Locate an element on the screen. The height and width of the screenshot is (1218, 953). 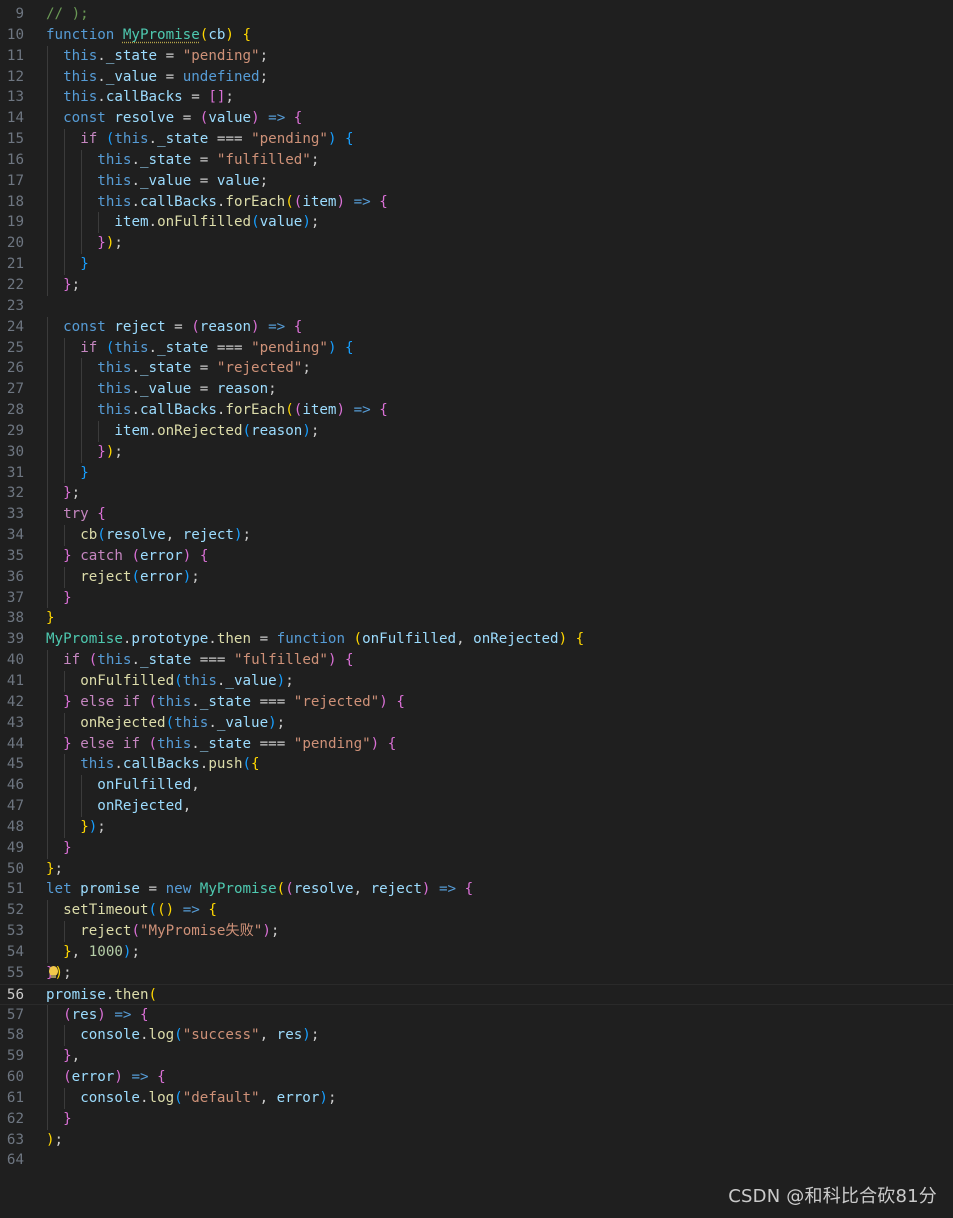
line-text: onFulfilled(this._value); is located at coordinates (187, 681).